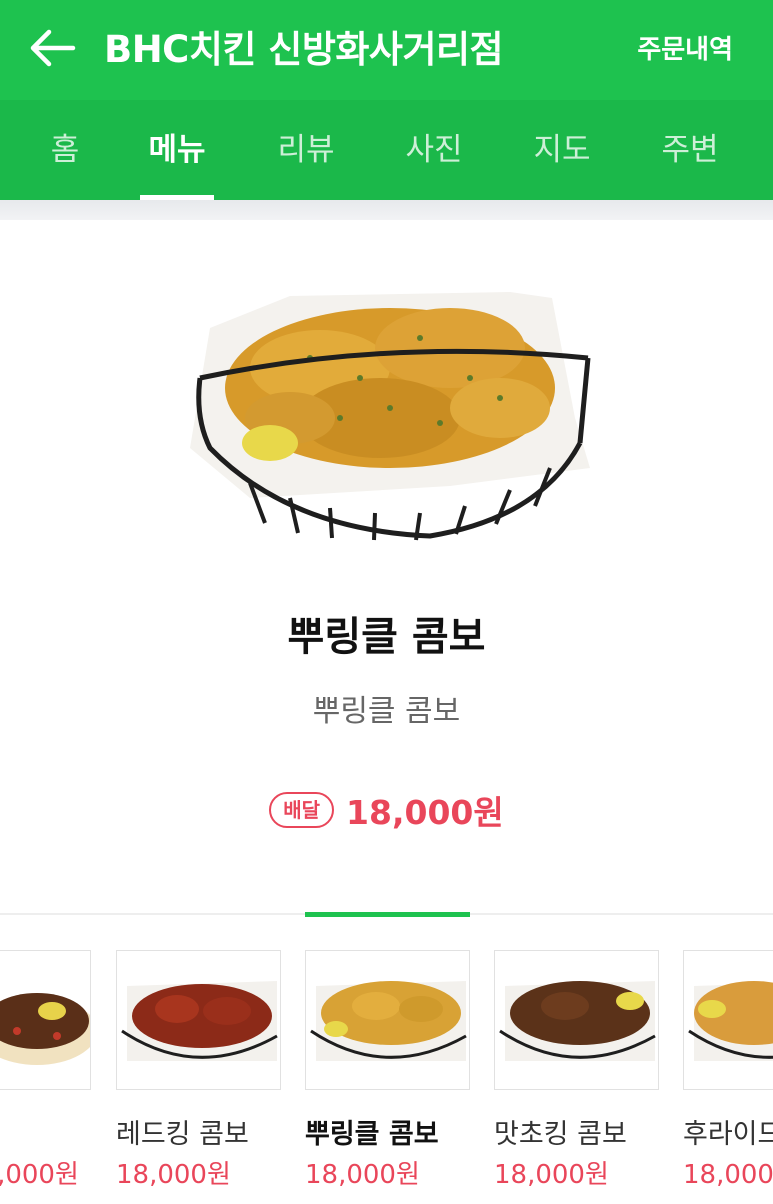 The width and height of the screenshot is (773, 1204). Describe the element at coordinates (425, 812) in the screenshot. I see `menu-item-price: 18,000원` at that location.